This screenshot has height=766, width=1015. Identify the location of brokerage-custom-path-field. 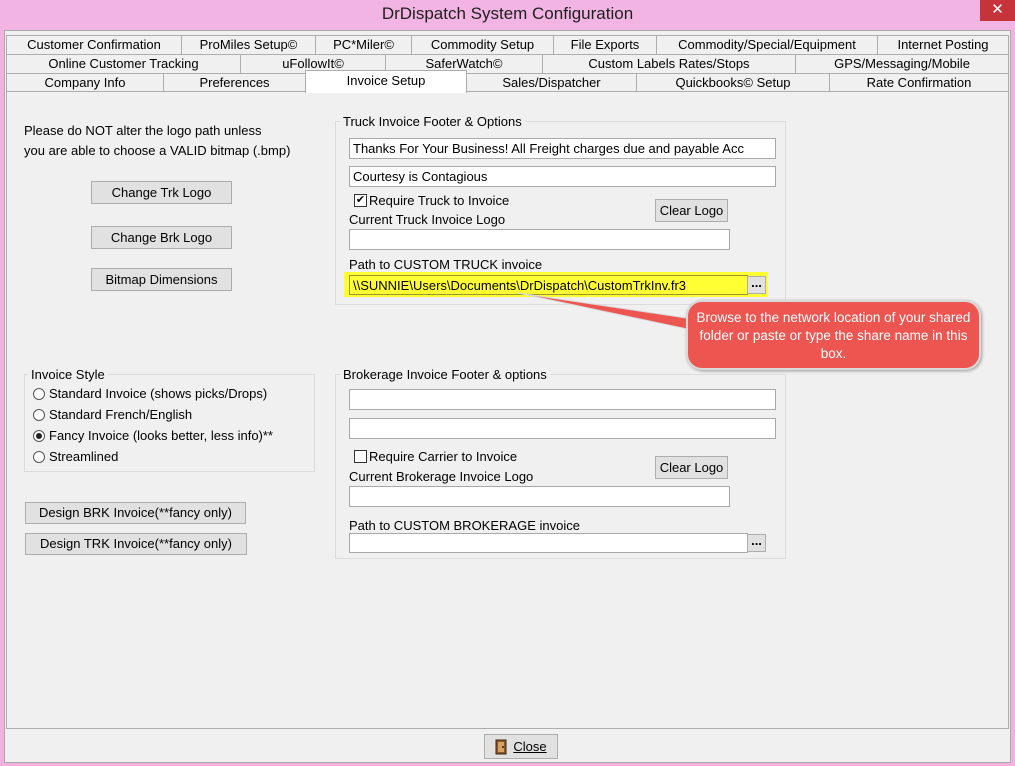
(548, 543).